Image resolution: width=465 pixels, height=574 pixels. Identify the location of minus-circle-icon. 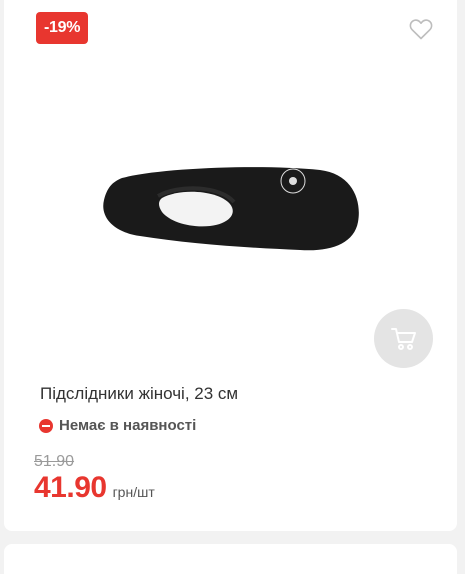
(46, 425).